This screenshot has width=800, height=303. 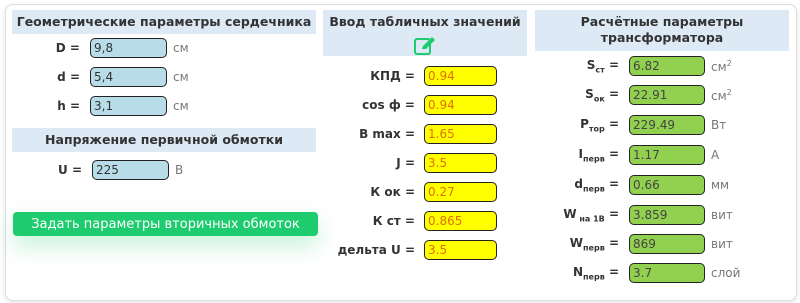 I want to click on calc-title-line1: Расчётные параметры, so click(x=662, y=21).